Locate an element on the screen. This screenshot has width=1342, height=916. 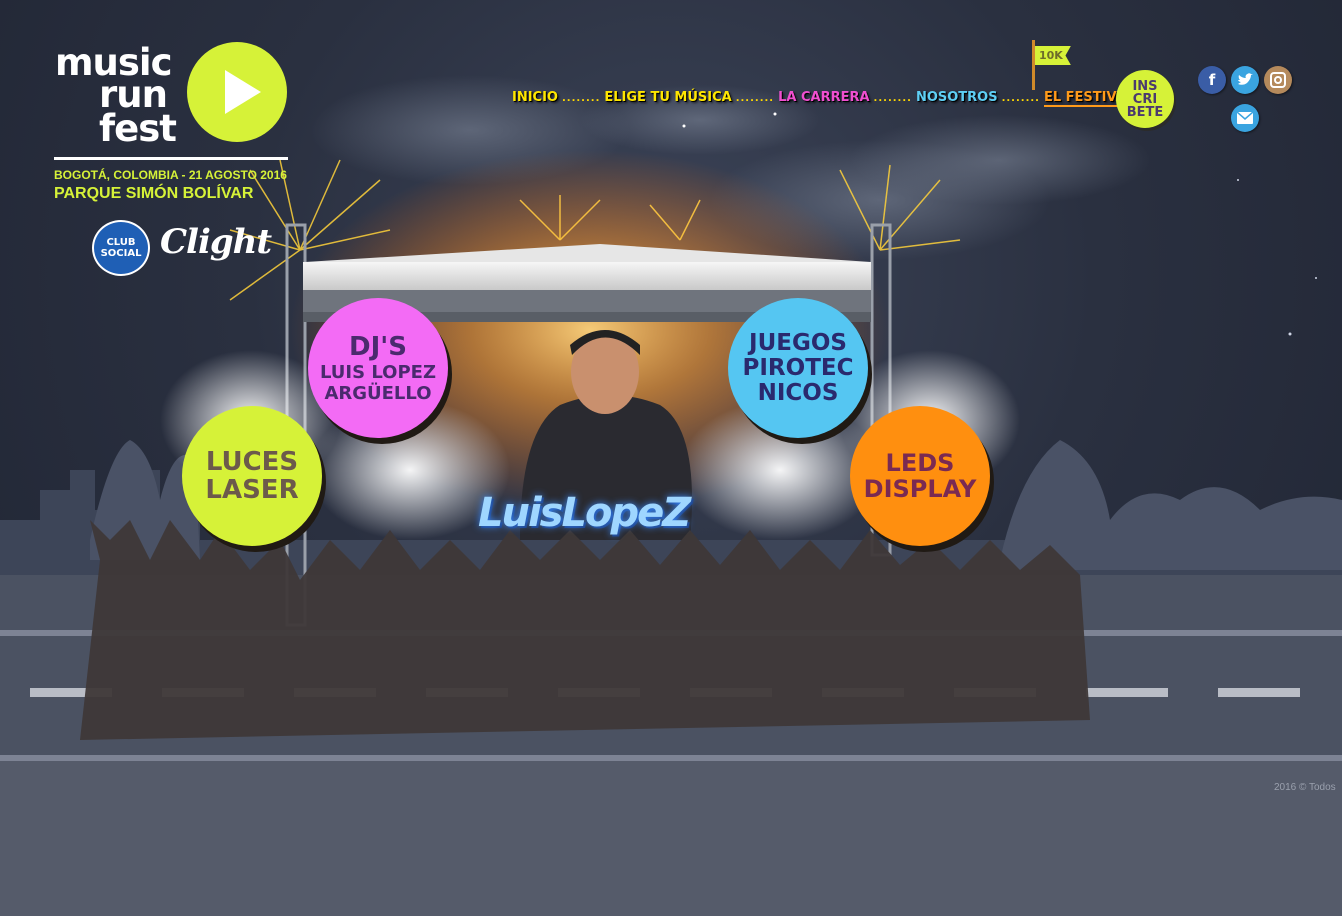
bubble-leds-line-2: DISPLAY is located at coordinates (920, 489).